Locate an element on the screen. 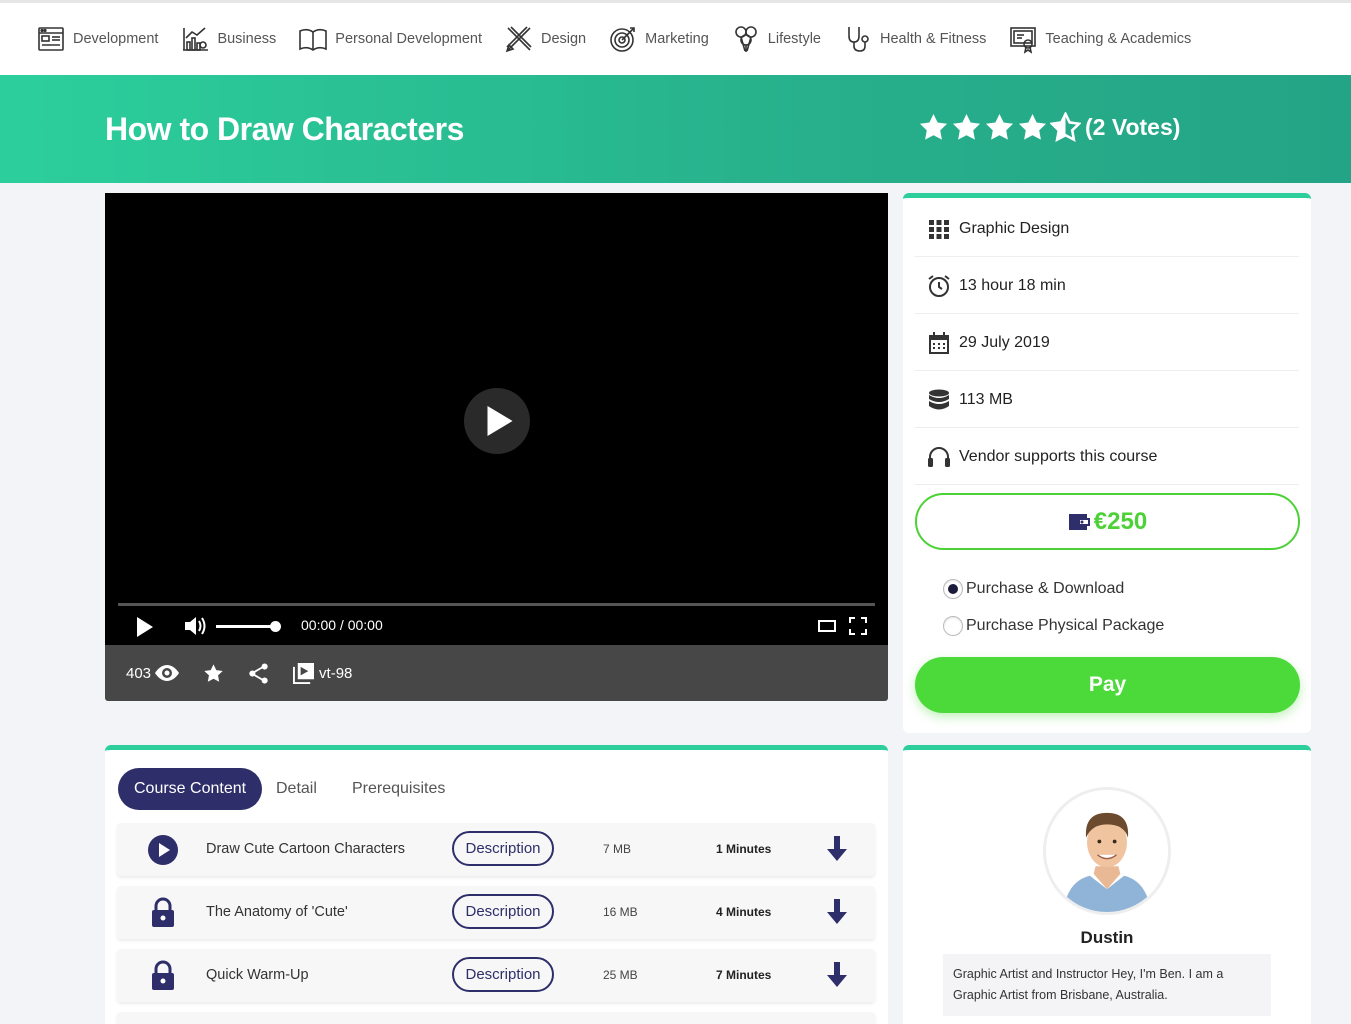 This screenshot has height=1024, width=1351. nav-label: Teaching & Academics is located at coordinates (1118, 39).